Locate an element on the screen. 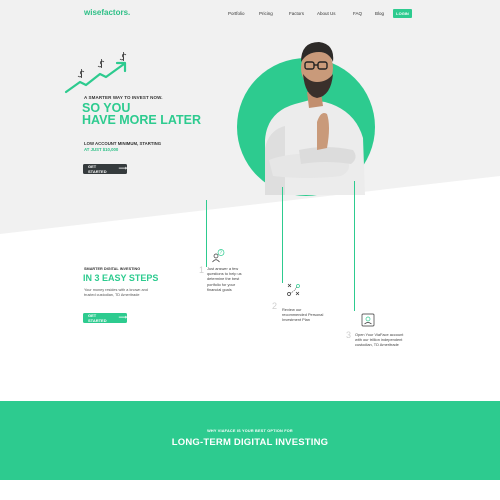 The image size is (500, 500). band-subtitle: WHY VIAFACE IS YOUR BEST OPTION FOR is located at coordinates (250, 431).